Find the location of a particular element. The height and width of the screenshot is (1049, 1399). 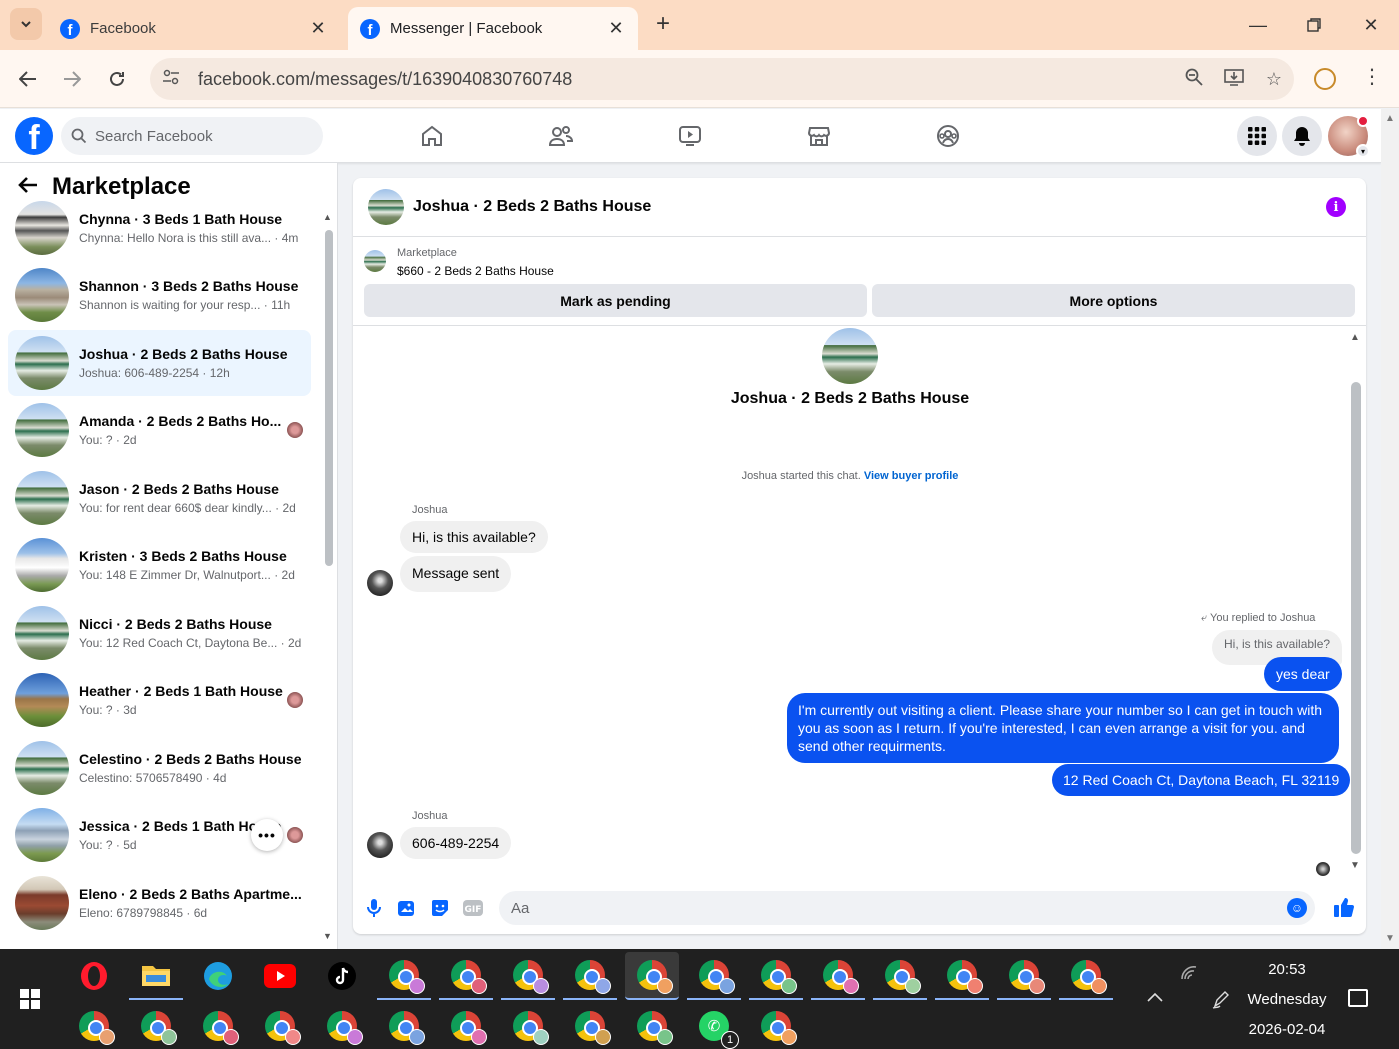

incoming-message: Hi, is this available? is located at coordinates (474, 537).